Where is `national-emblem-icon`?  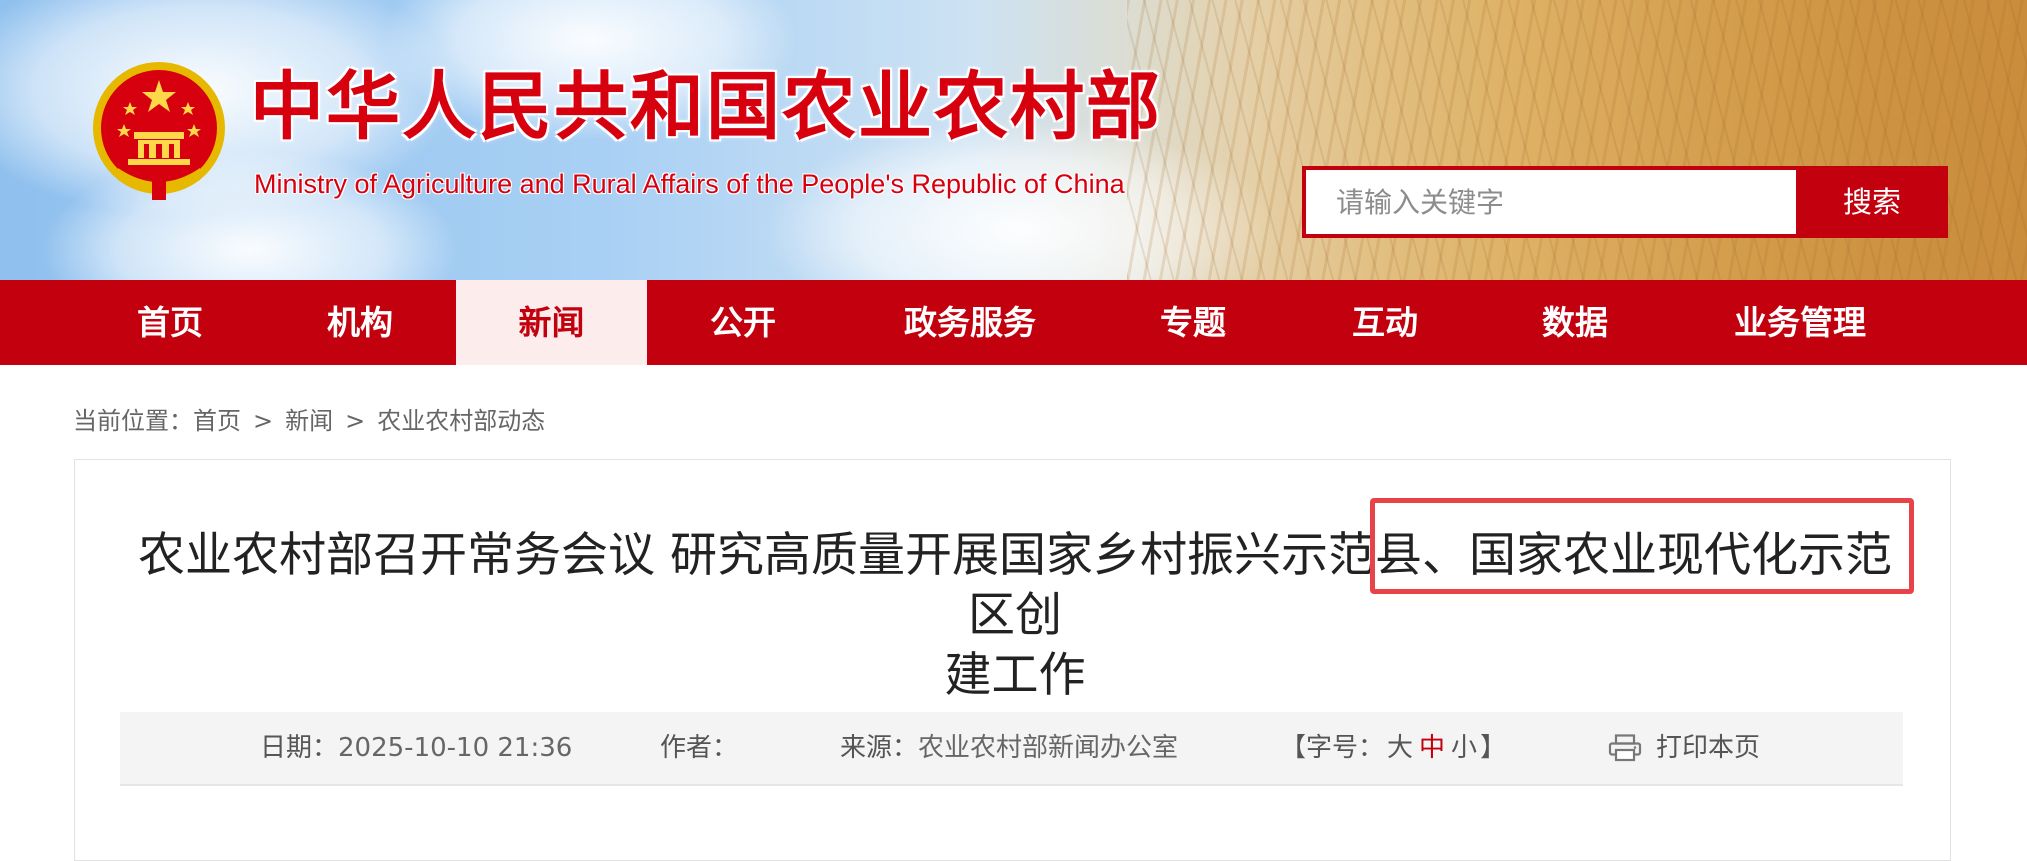
national-emblem-icon is located at coordinates (159, 131).